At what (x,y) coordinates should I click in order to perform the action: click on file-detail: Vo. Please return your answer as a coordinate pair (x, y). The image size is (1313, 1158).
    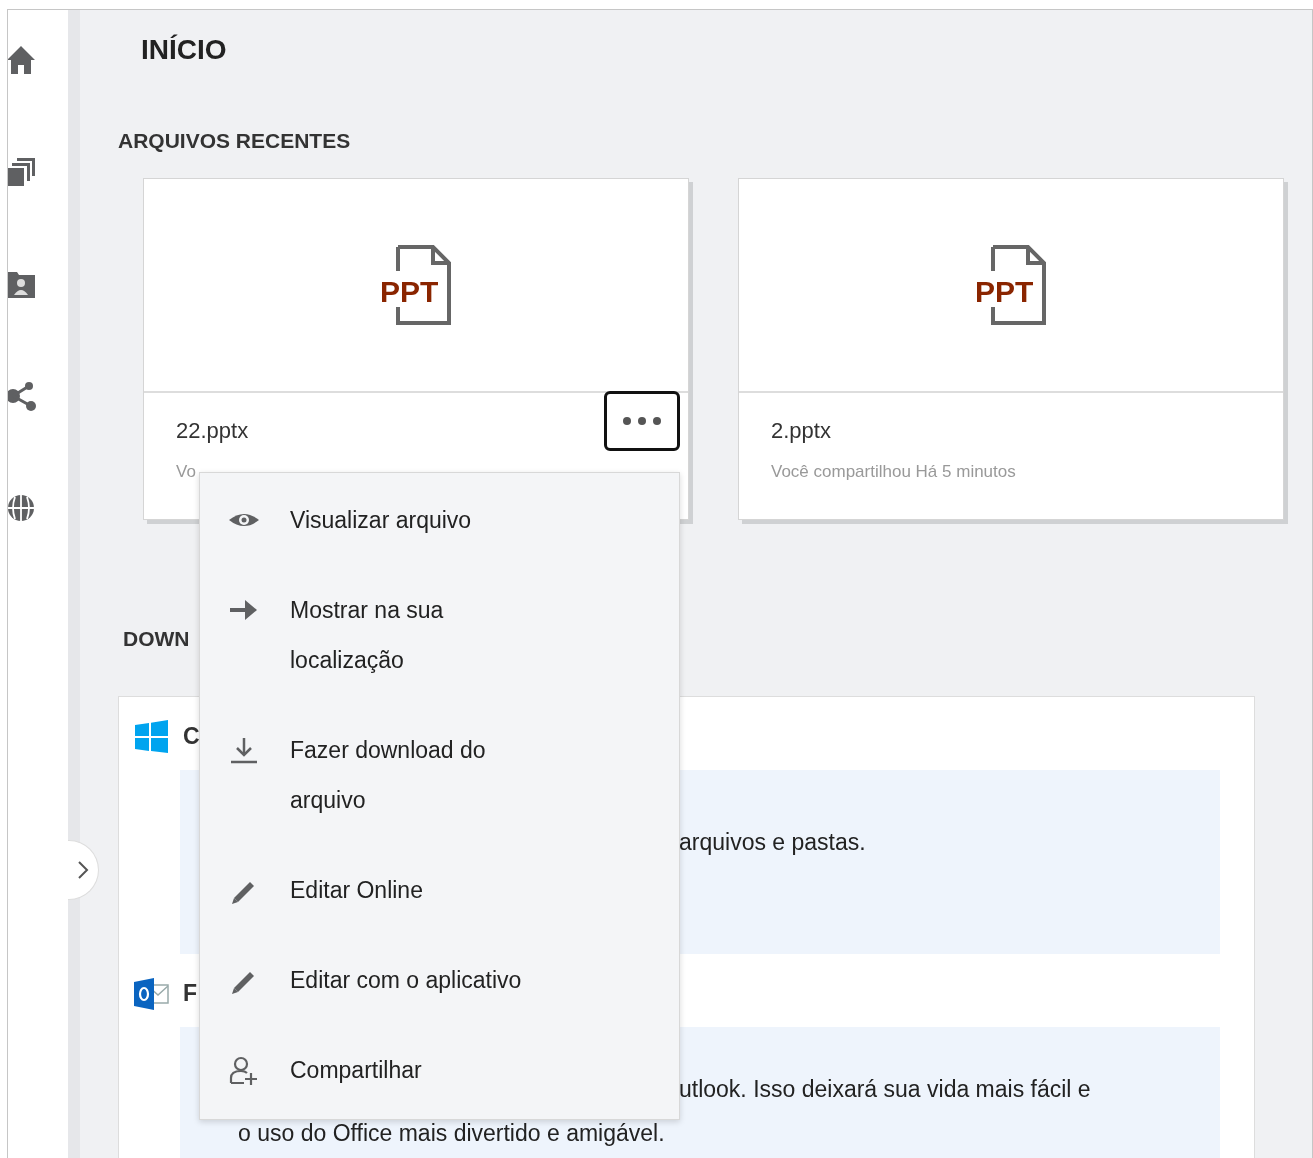
    Looking at the image, I should click on (186, 472).